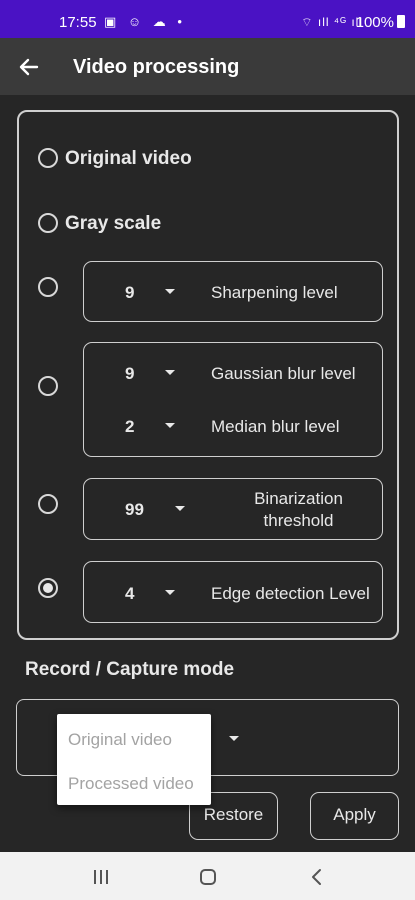 The image size is (415, 900). I want to click on sharpening-dropdown-icon, so click(170, 291).